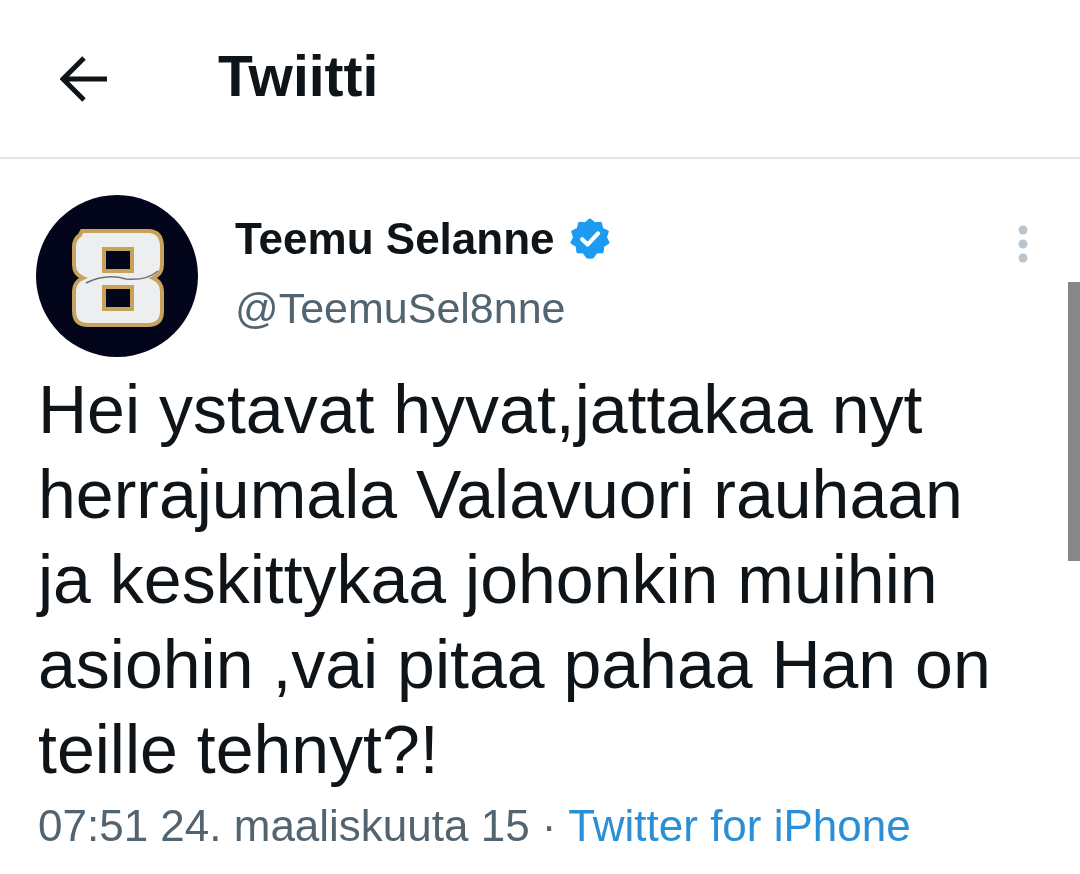  I want to click on tweet-timestamp: 07:51 24. maaliskuuta 15, so click(284, 826).